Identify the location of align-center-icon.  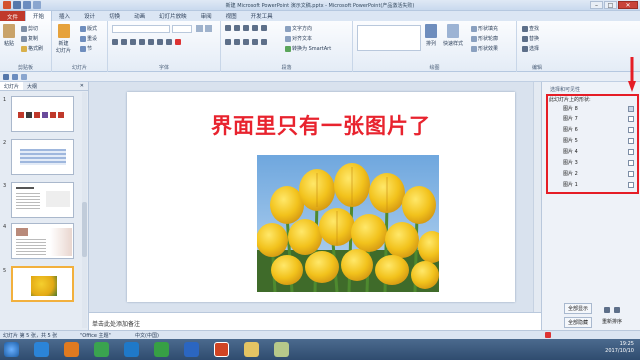
(237, 42).